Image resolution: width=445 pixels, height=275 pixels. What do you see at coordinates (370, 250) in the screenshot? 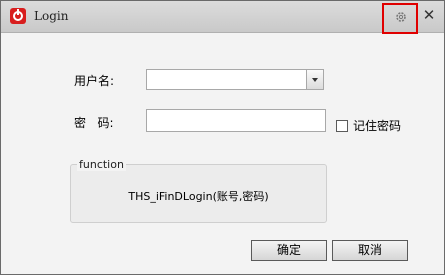
I see `cancel-button: 取消` at bounding box center [370, 250].